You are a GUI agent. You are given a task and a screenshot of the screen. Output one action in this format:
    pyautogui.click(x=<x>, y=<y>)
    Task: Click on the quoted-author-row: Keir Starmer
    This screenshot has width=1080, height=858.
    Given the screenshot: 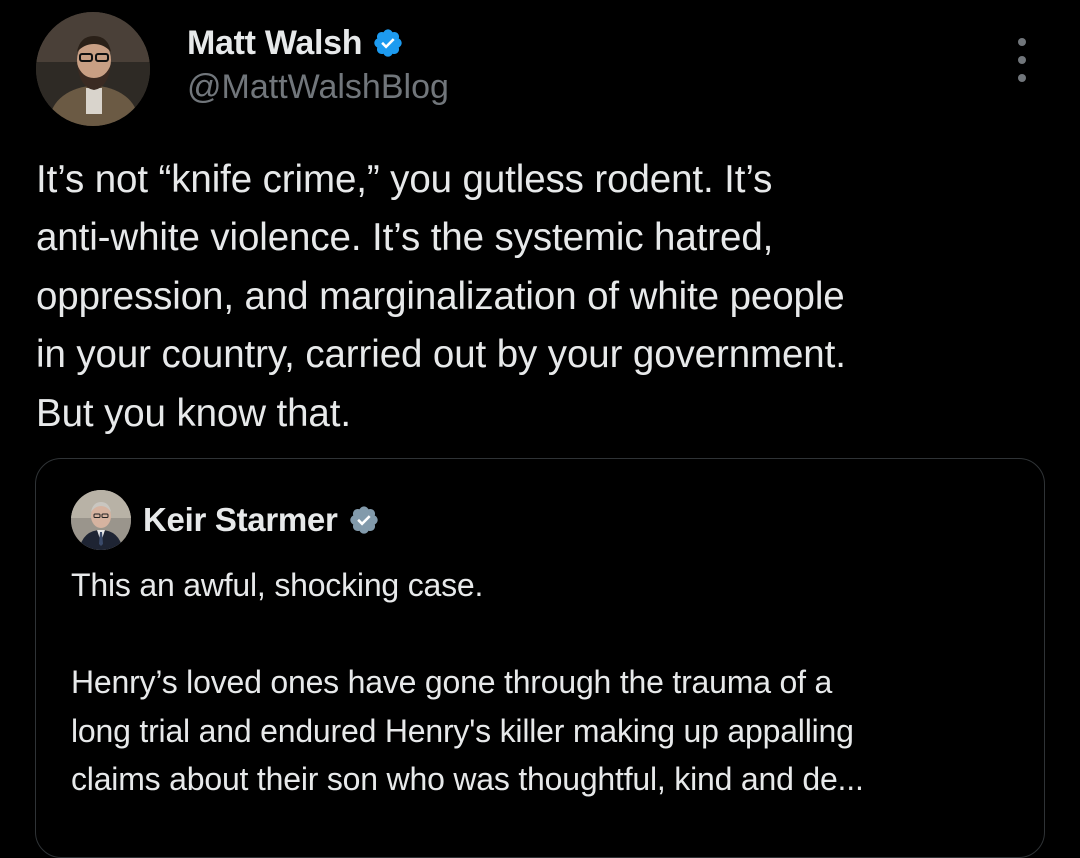 What is the action you would take?
    pyautogui.click(x=261, y=520)
    